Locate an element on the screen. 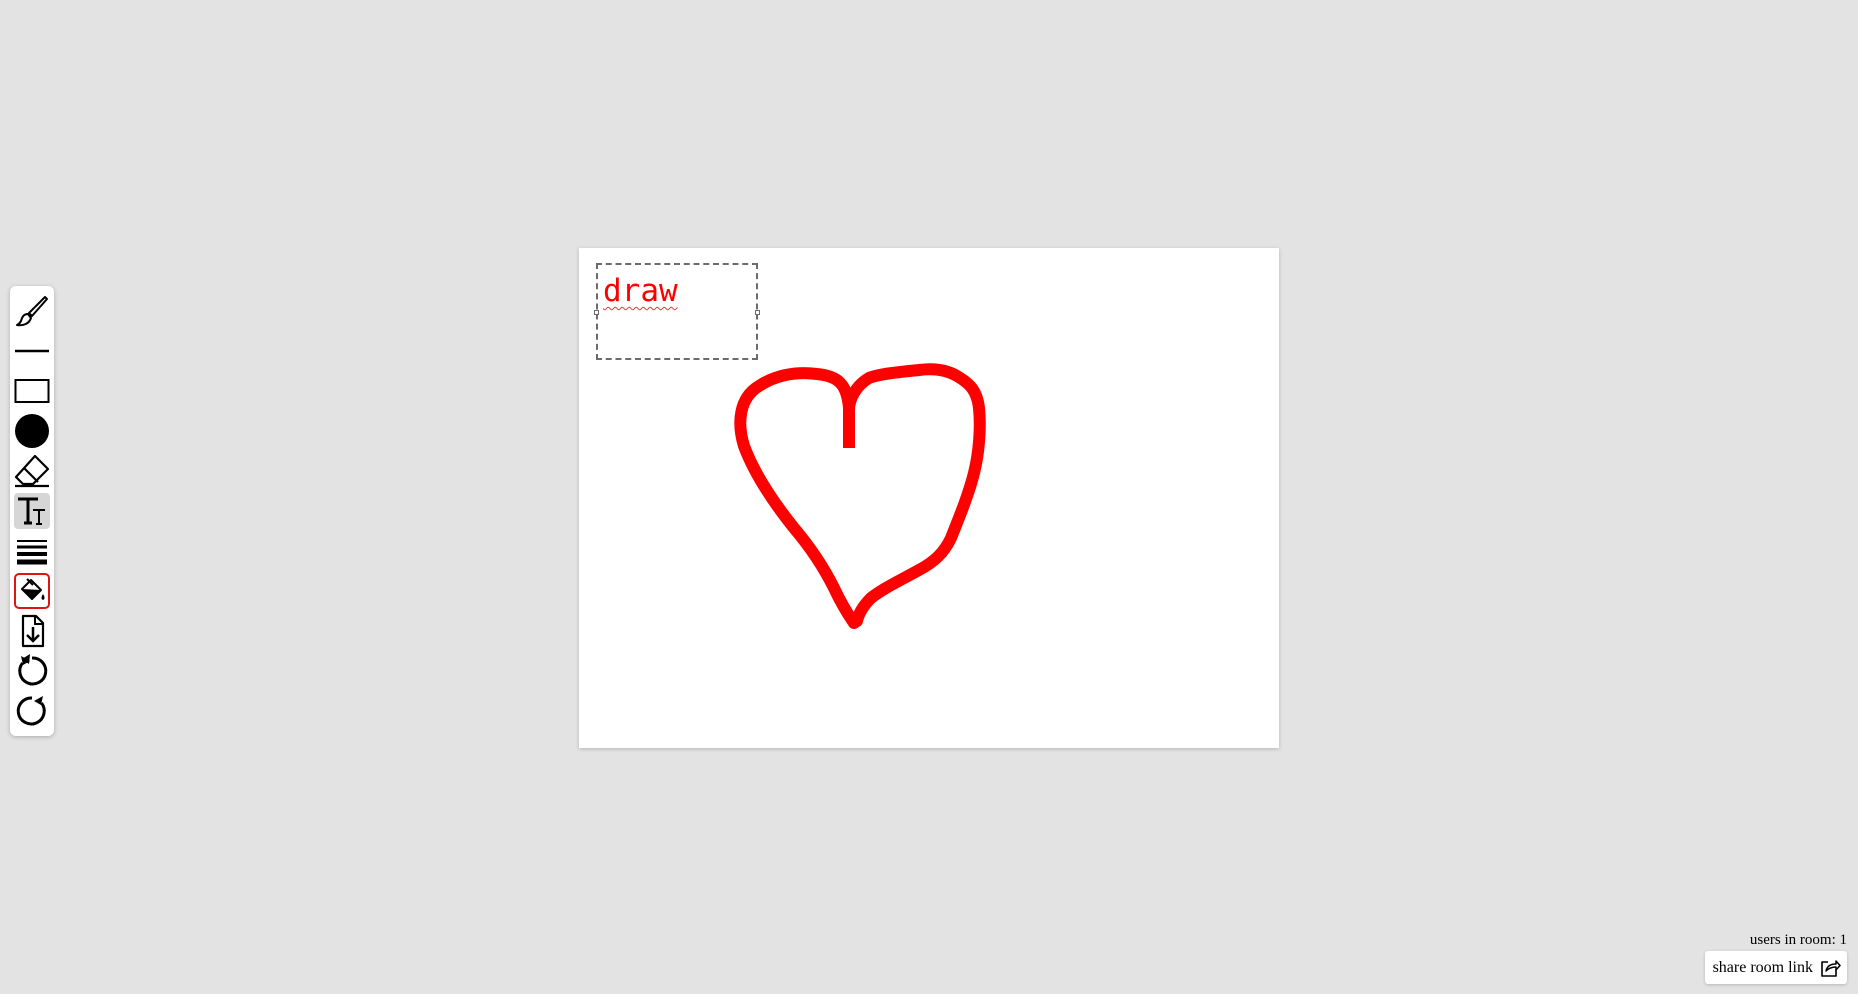 This screenshot has width=1858, height=996. circle-icon is located at coordinates (32, 431).